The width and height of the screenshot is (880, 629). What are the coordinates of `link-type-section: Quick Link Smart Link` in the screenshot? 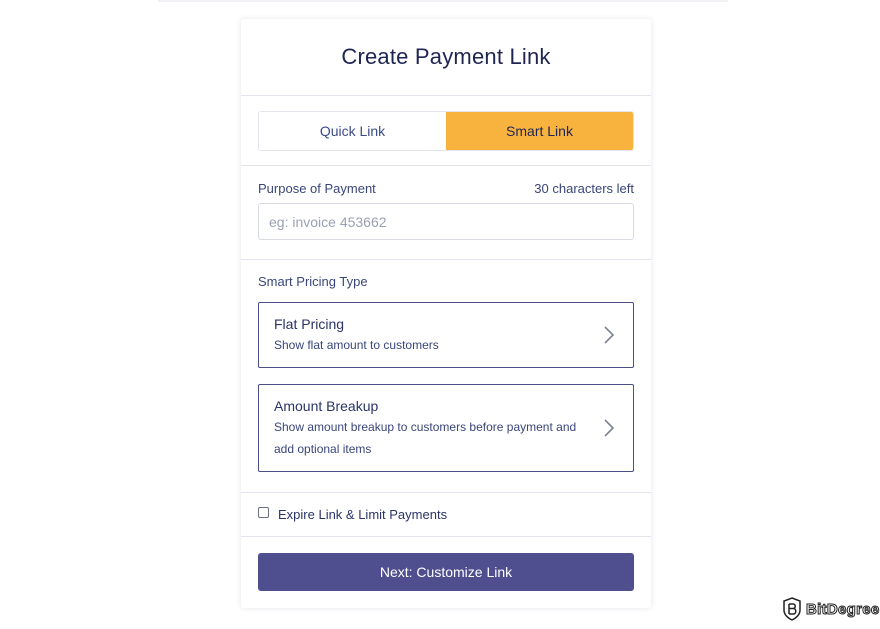 It's located at (446, 131).